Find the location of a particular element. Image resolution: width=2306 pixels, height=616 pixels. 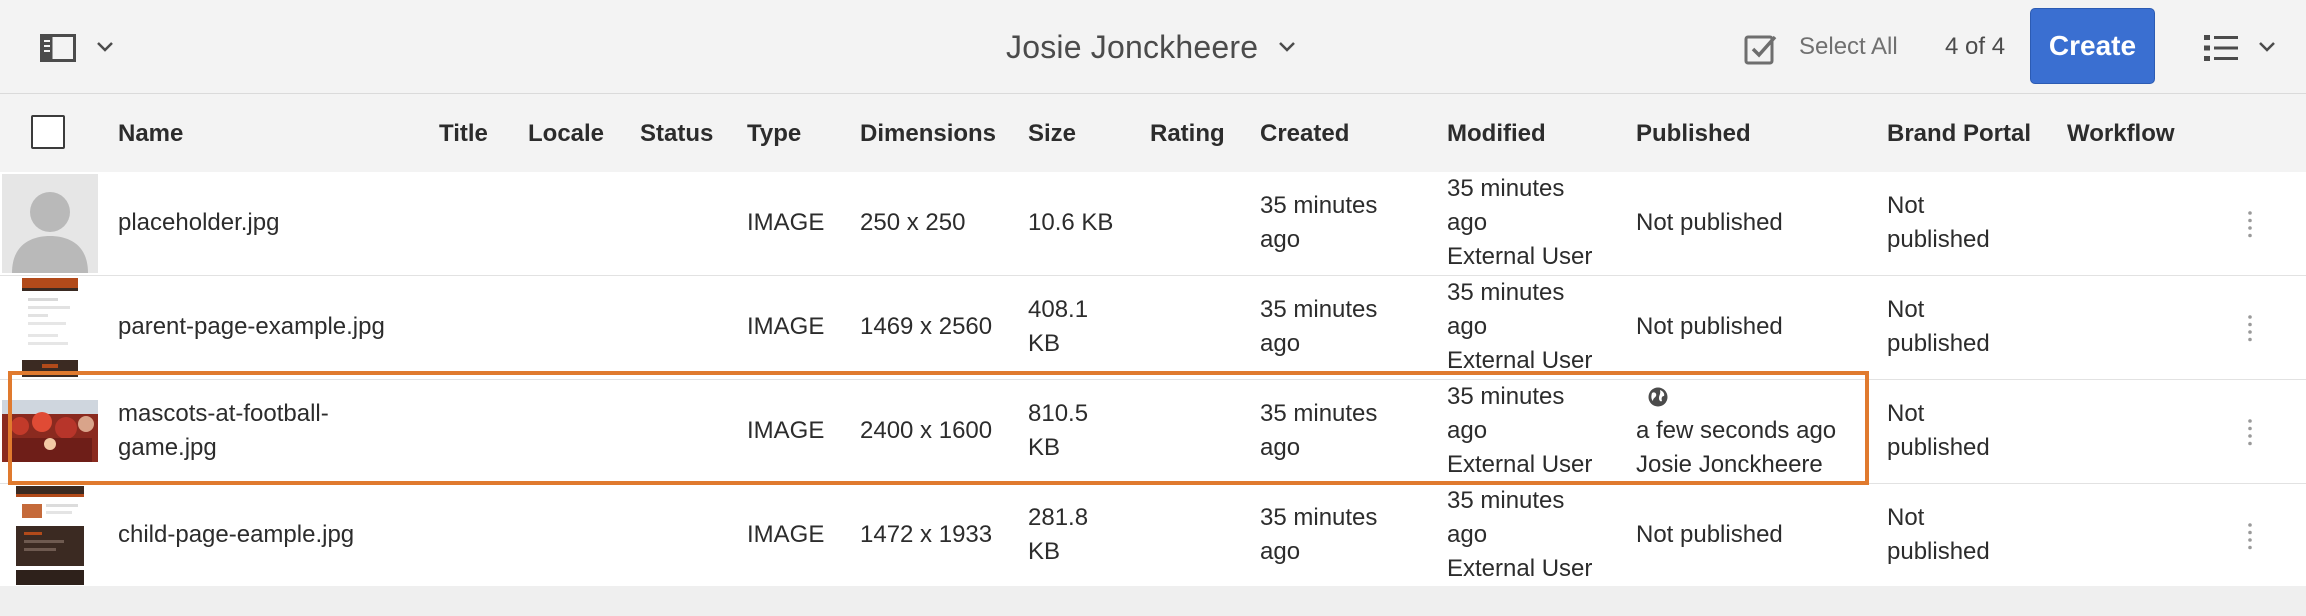

photo-preview-image is located at coordinates (50, 431).